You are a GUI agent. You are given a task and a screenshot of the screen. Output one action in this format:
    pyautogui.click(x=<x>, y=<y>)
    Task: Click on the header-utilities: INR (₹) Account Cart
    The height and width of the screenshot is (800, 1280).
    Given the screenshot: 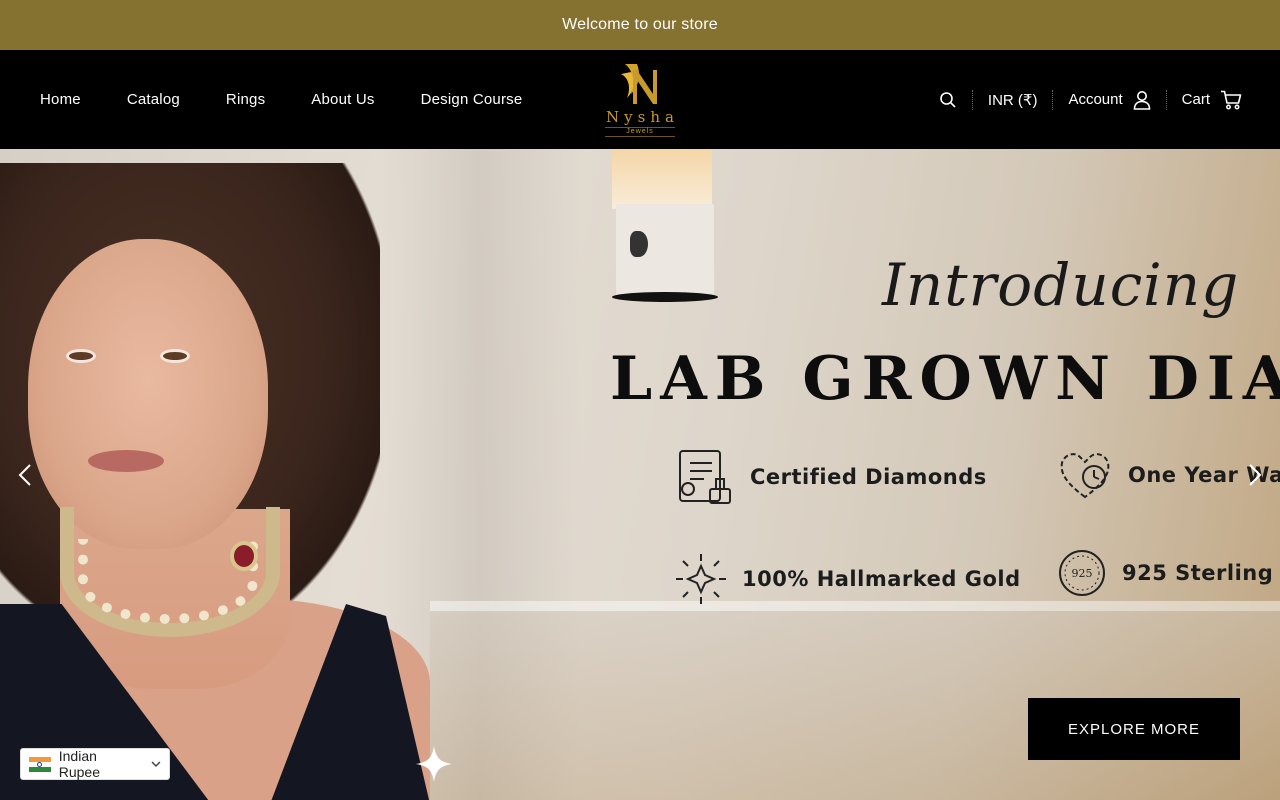 What is the action you would take?
    pyautogui.click(x=1090, y=99)
    